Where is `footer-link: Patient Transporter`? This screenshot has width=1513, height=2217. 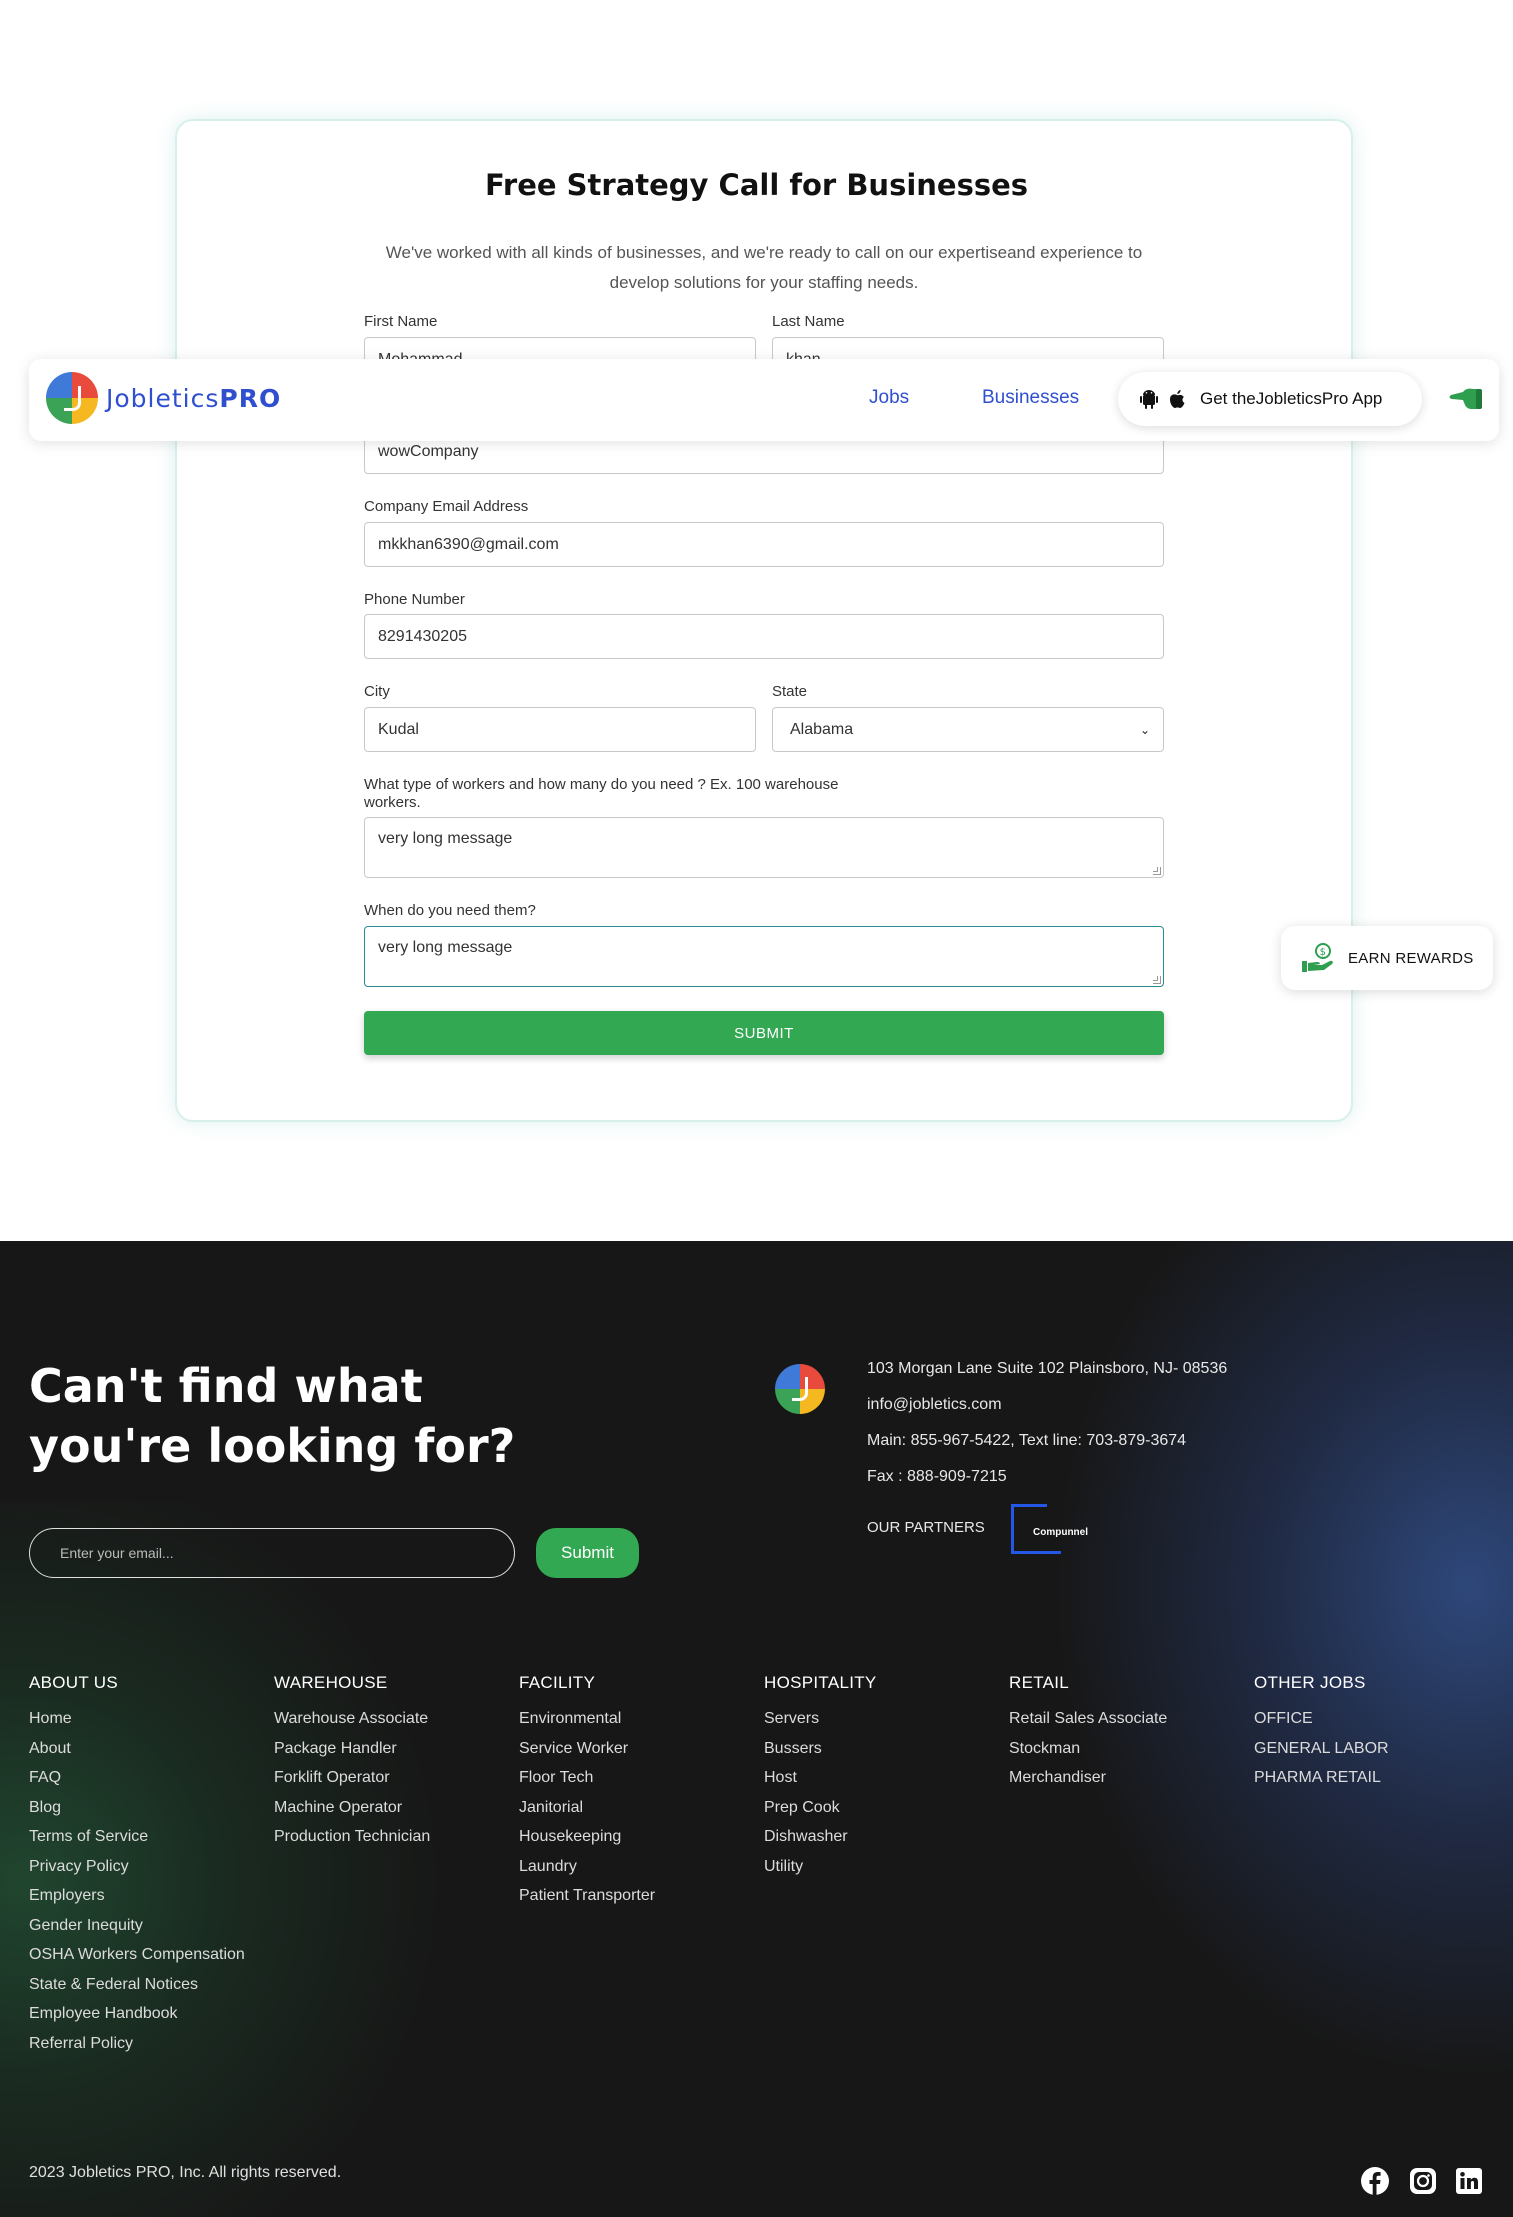
footer-link: Patient Transporter is located at coordinates (587, 1896).